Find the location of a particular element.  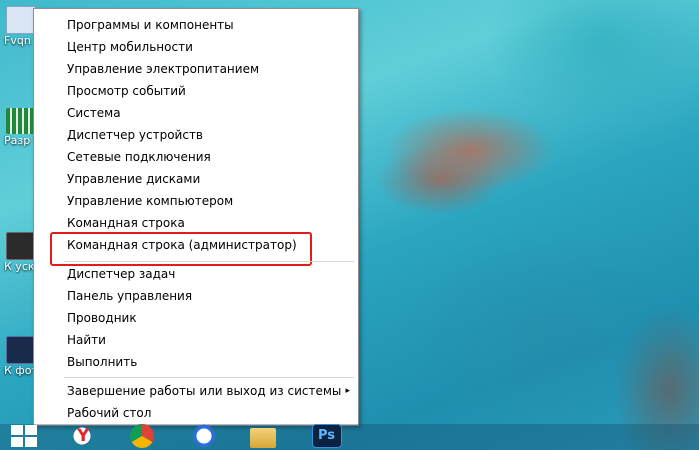

menu-item-label: Завершение работы или выход из системы is located at coordinates (204, 391).